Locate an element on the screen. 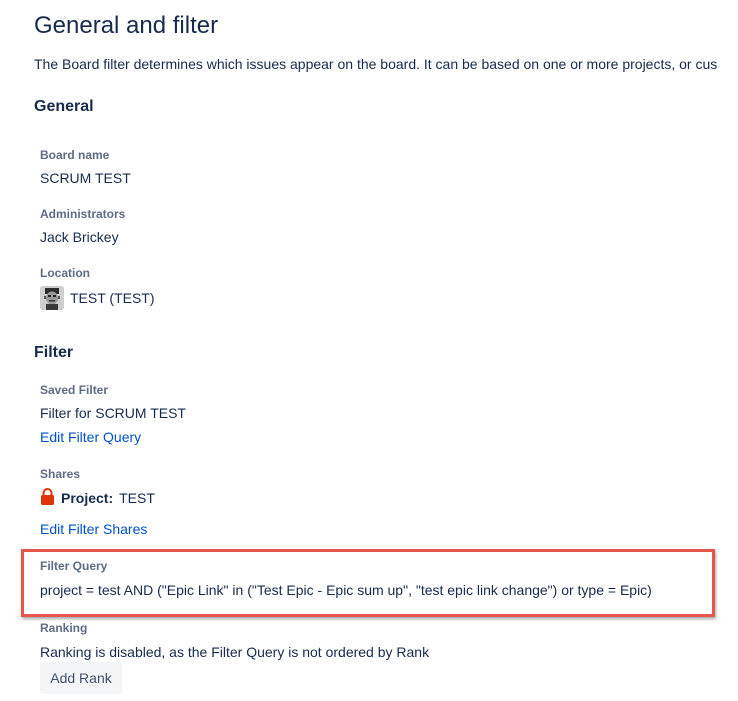 This screenshot has width=738, height=701. saved-filter-label: Saved Filter is located at coordinates (74, 390).